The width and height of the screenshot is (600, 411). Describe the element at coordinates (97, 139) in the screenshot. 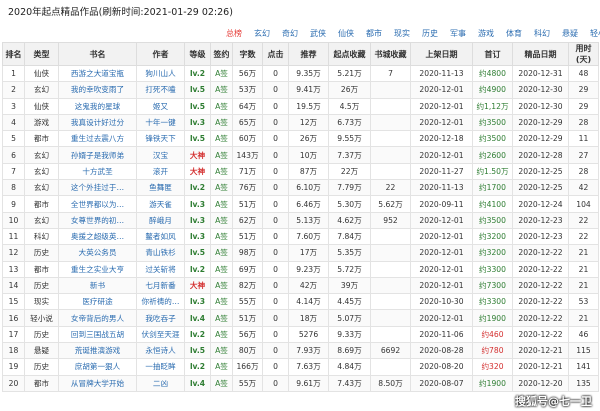

I see `book-title-cell: 重生过去震八方` at that location.